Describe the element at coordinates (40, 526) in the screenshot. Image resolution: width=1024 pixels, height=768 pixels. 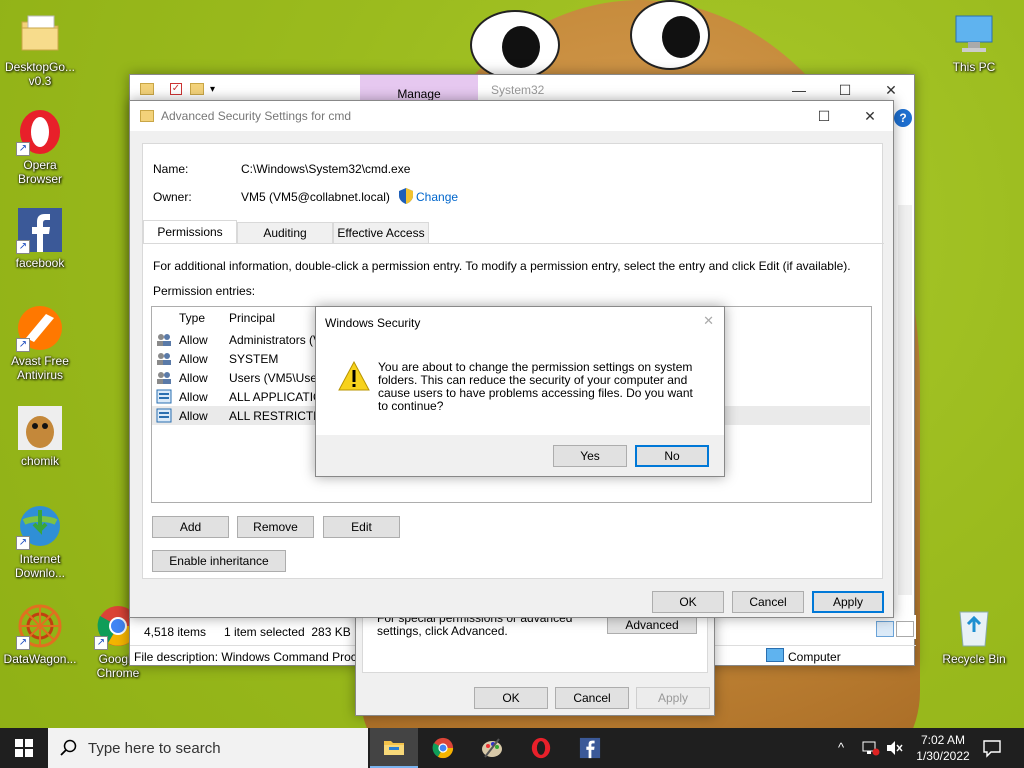
I see `globe-download-icon: ↗` at that location.